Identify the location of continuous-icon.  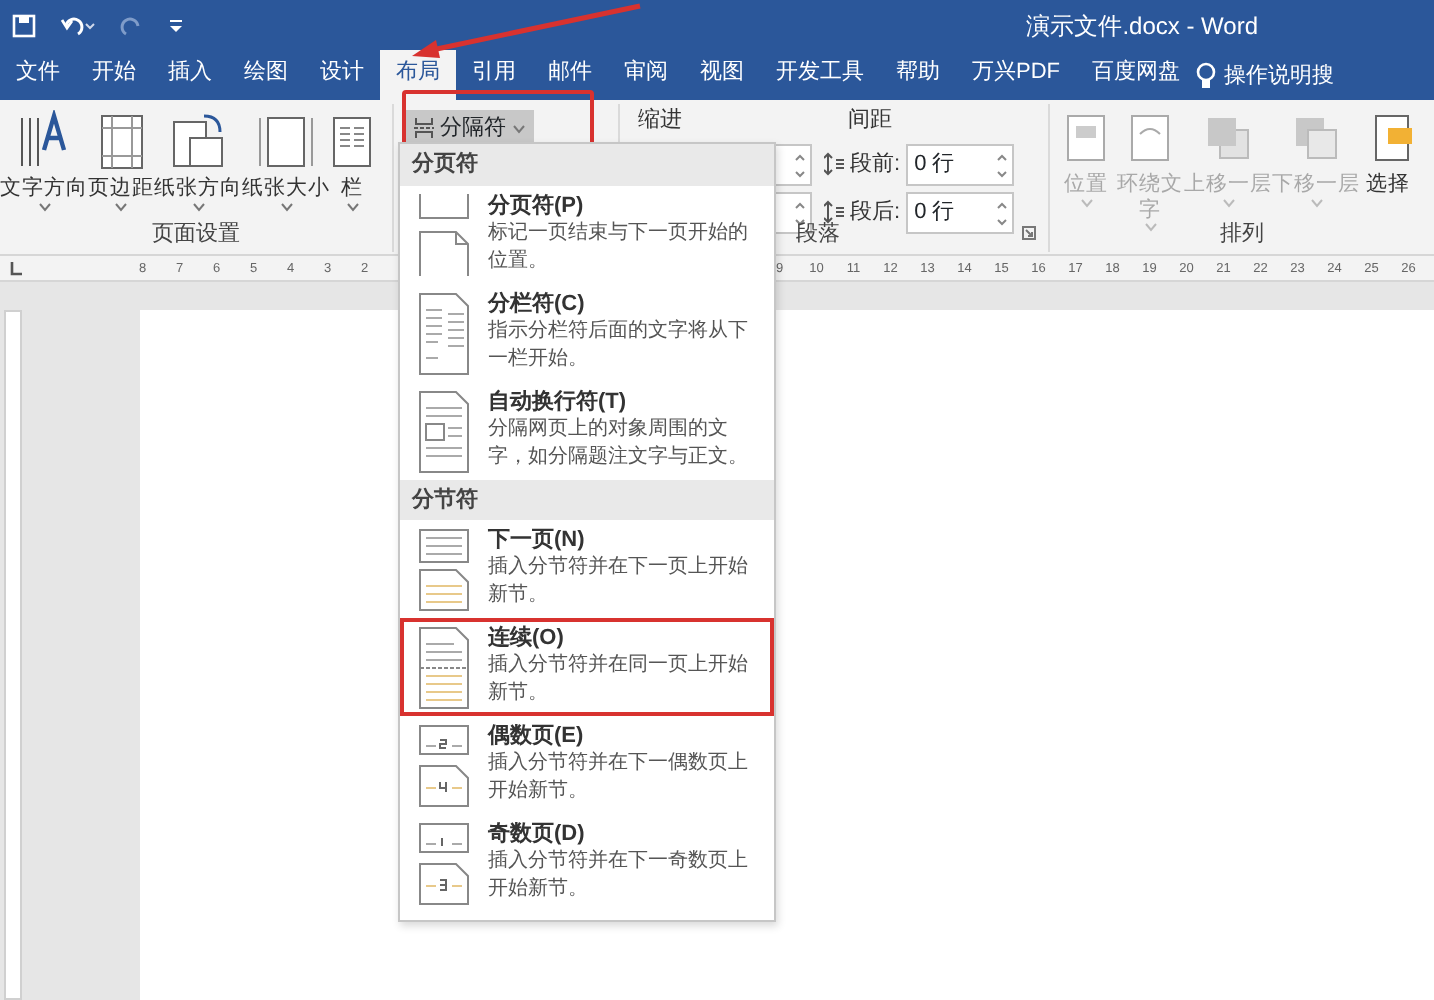
(444, 668).